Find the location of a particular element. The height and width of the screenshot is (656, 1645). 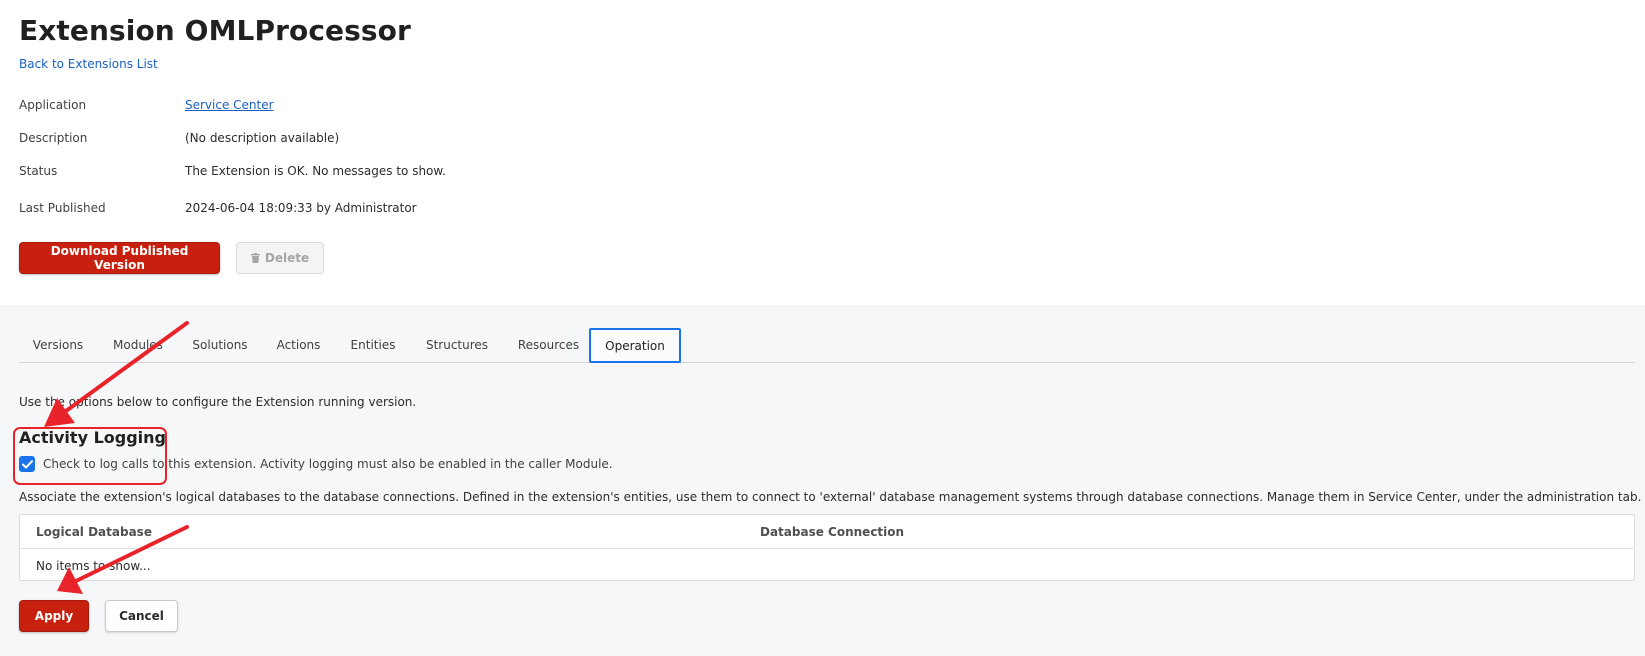

checkmark-icon is located at coordinates (27, 463).